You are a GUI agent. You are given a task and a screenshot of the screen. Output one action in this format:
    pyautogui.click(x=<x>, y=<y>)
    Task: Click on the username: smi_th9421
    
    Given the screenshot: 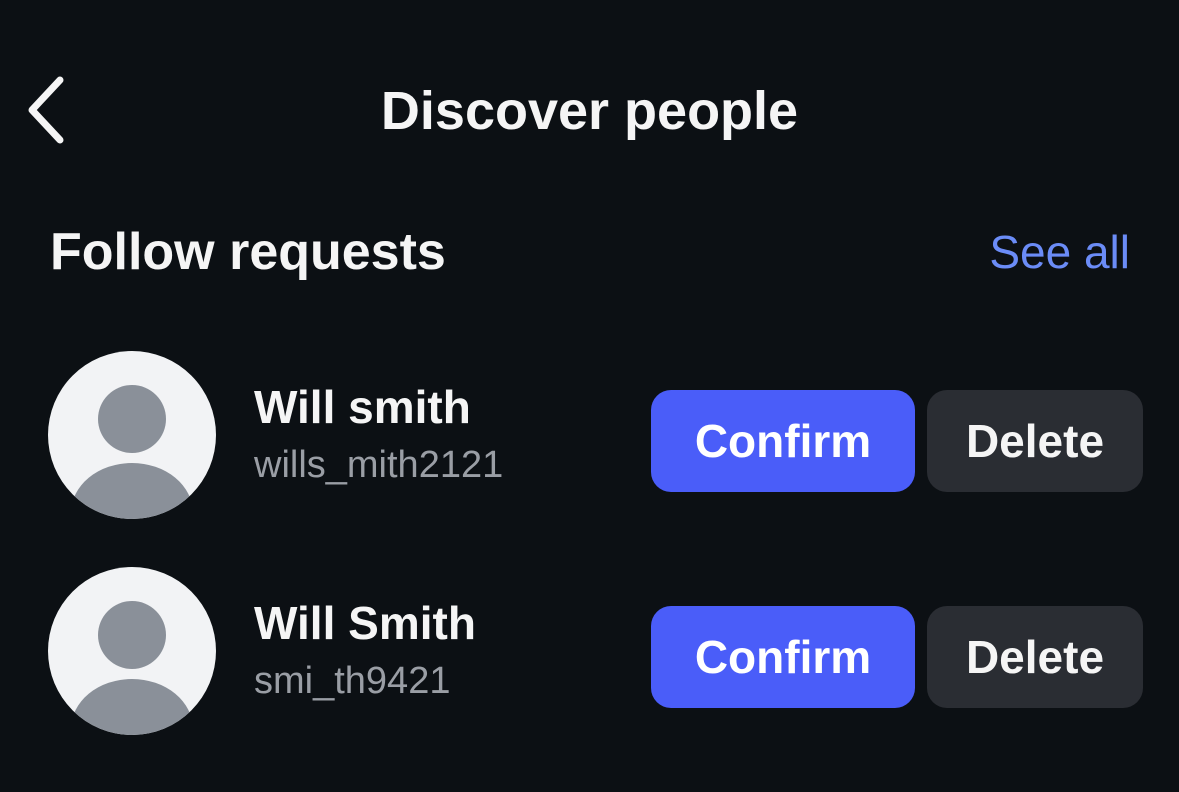 What is the action you would take?
    pyautogui.click(x=352, y=681)
    